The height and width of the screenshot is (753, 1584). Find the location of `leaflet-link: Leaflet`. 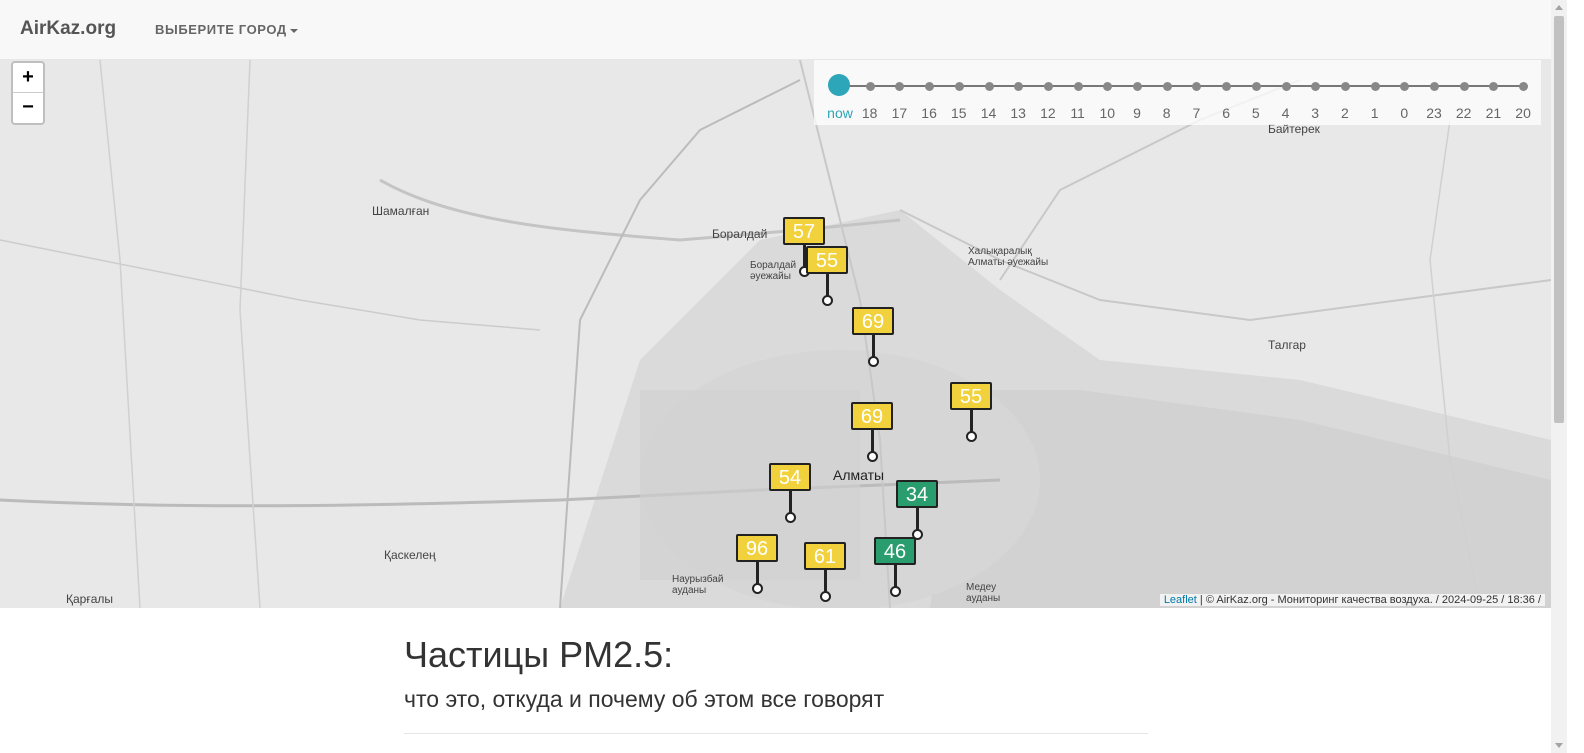

leaflet-link: Leaflet is located at coordinates (1180, 600).